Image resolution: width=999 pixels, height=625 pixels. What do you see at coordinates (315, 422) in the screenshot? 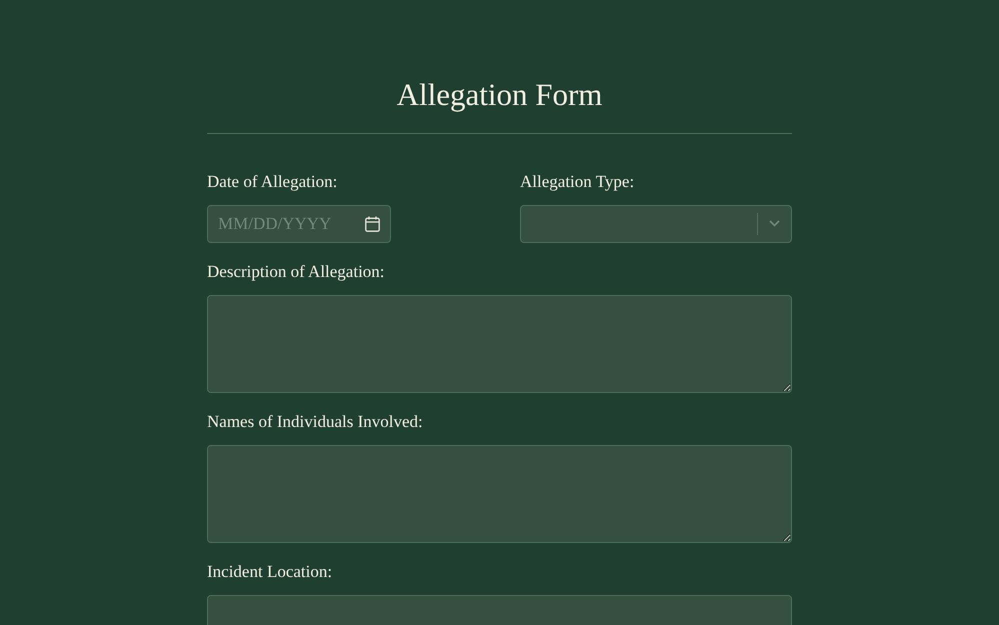
I see `field-label: Names of Individuals Involved:` at bounding box center [315, 422].